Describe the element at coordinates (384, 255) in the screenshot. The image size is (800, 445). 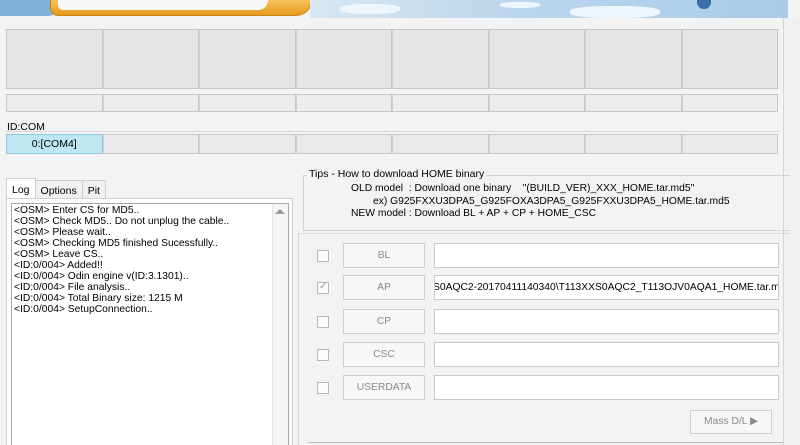
I see `bl-button: BL` at that location.